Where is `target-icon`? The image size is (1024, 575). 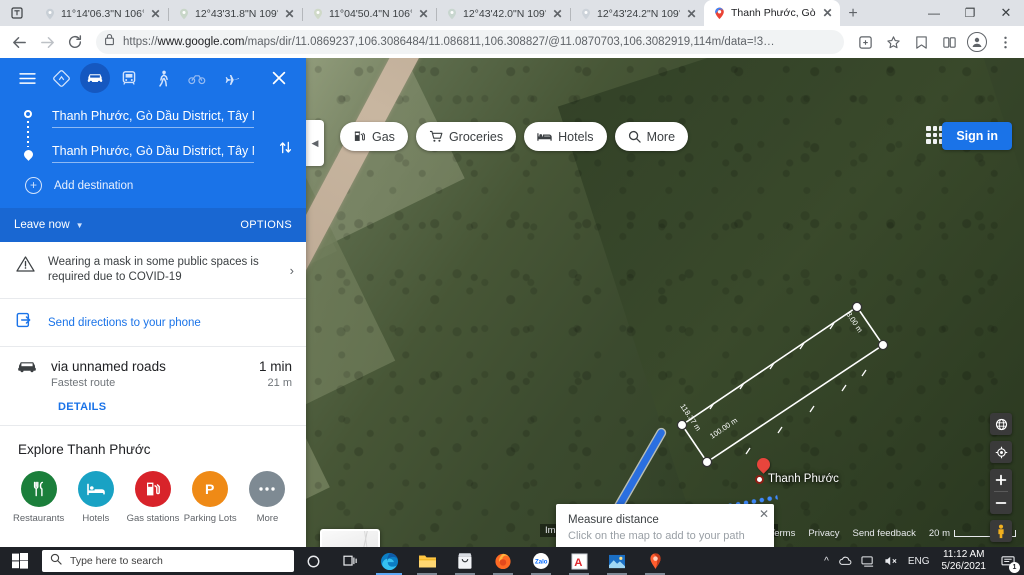 target-icon is located at coordinates (1001, 452).